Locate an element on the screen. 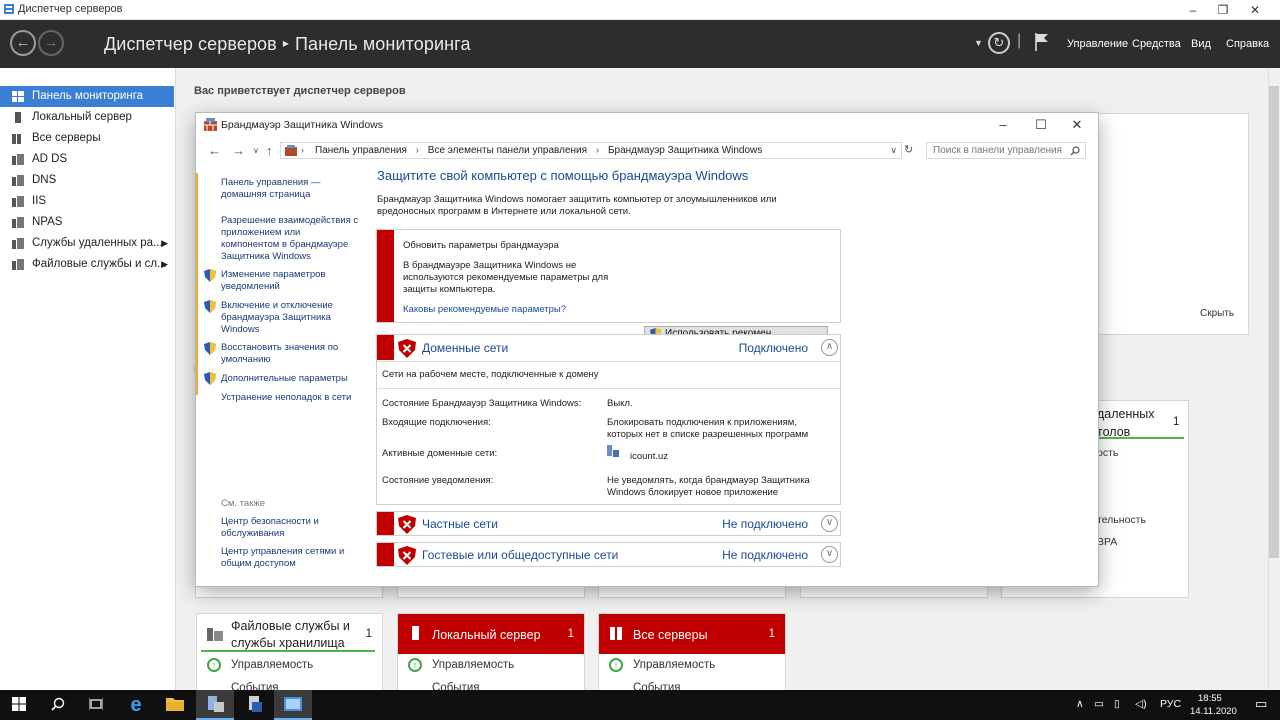 The image size is (1280, 720). address-dropdown-icon: ∨ is located at coordinates (893, 150).